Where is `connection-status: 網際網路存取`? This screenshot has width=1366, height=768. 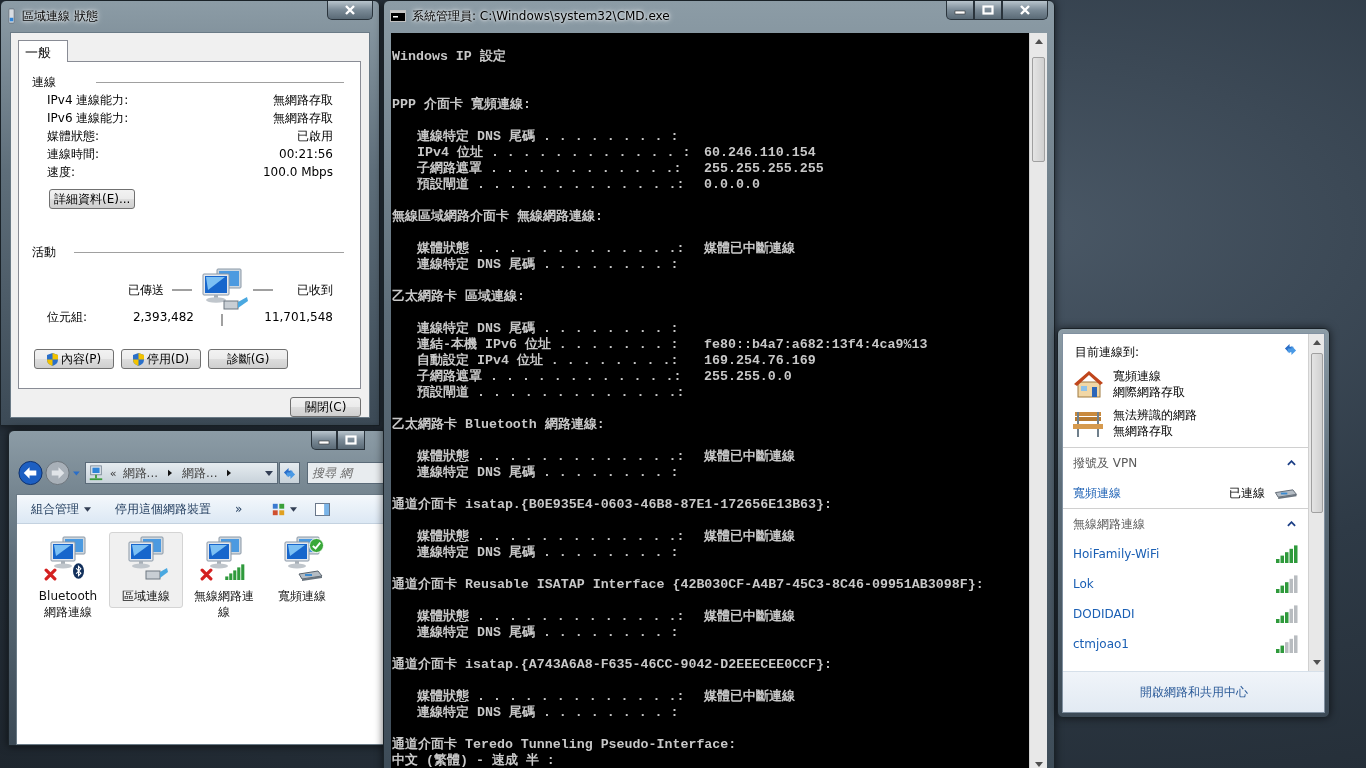 connection-status: 網際網路存取 is located at coordinates (1149, 392).